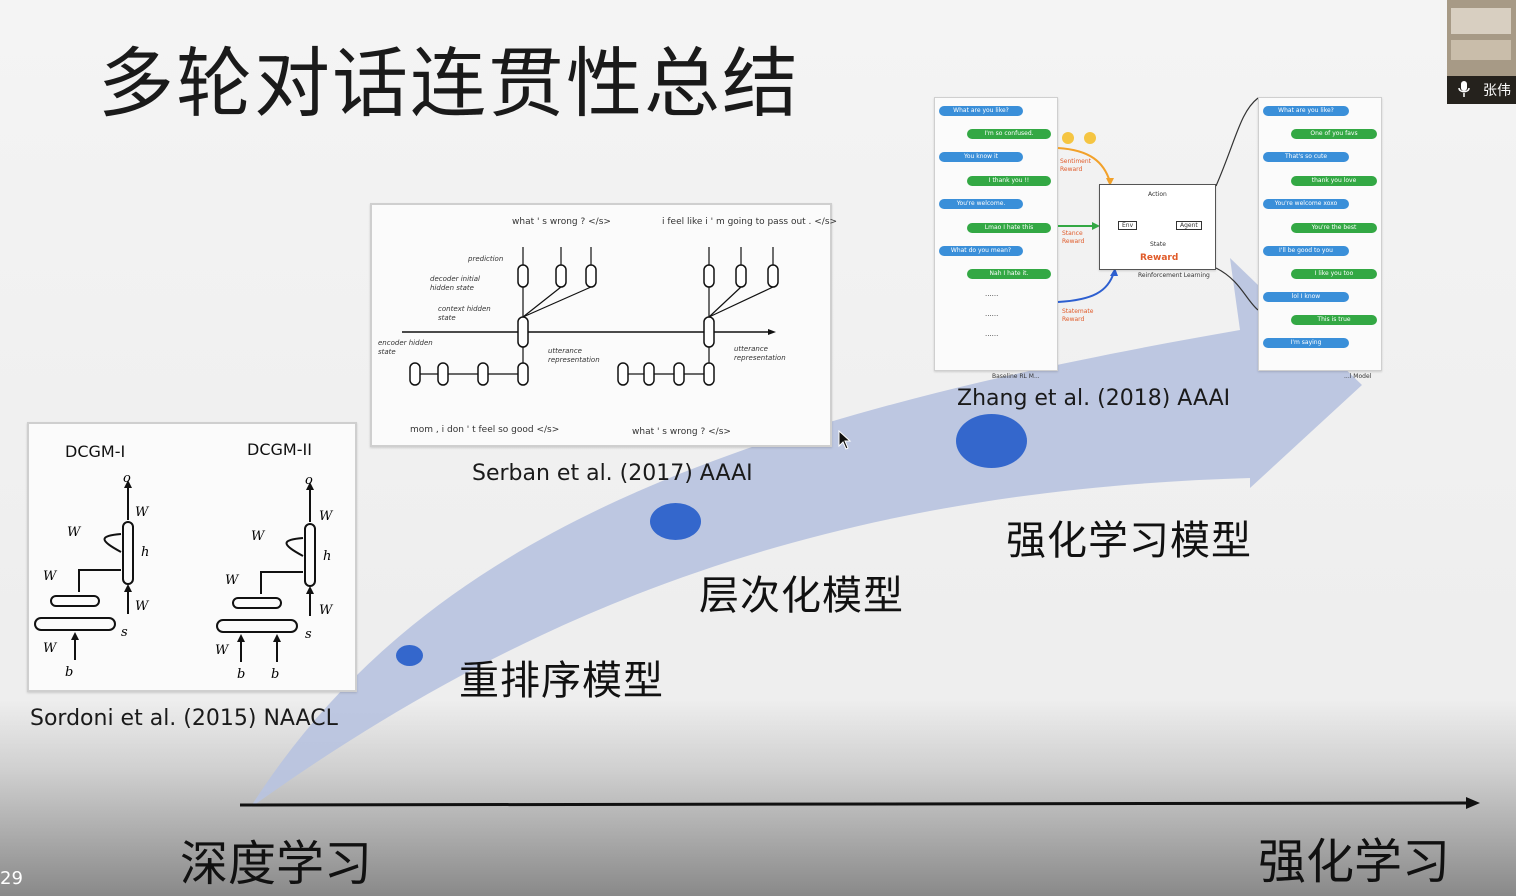 The image size is (1516, 896). I want to click on dialog-bubble: This is true, so click(1334, 320).